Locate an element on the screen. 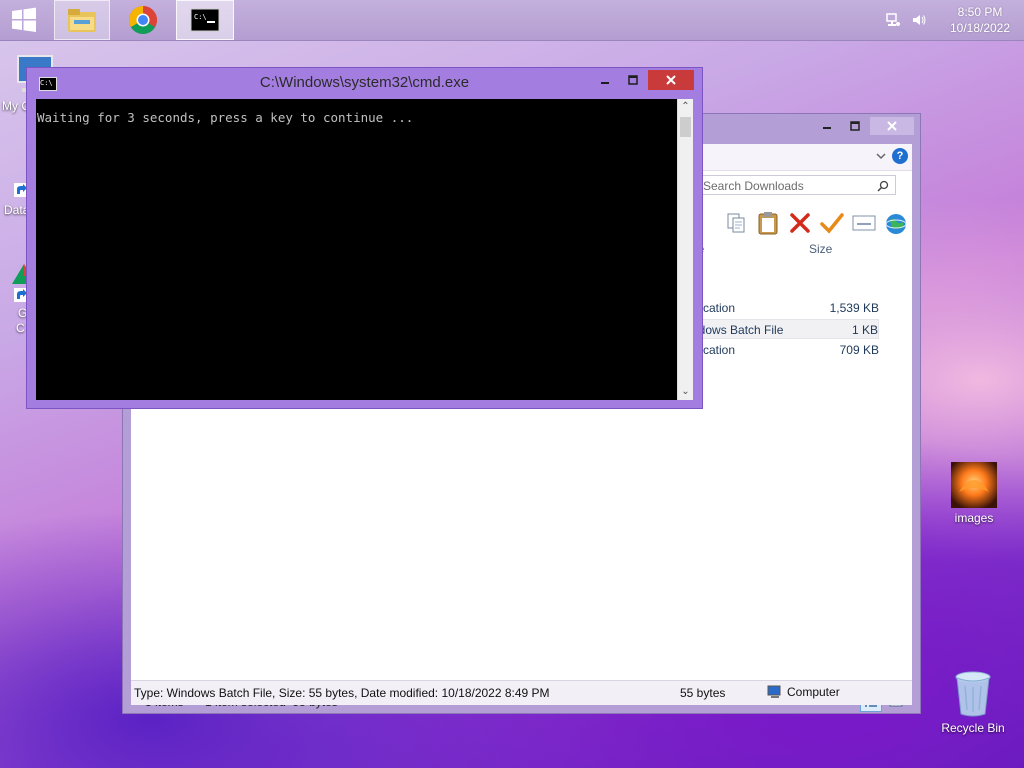 The height and width of the screenshot is (768, 1024). details-location: Computer is located at coordinates (803, 692).